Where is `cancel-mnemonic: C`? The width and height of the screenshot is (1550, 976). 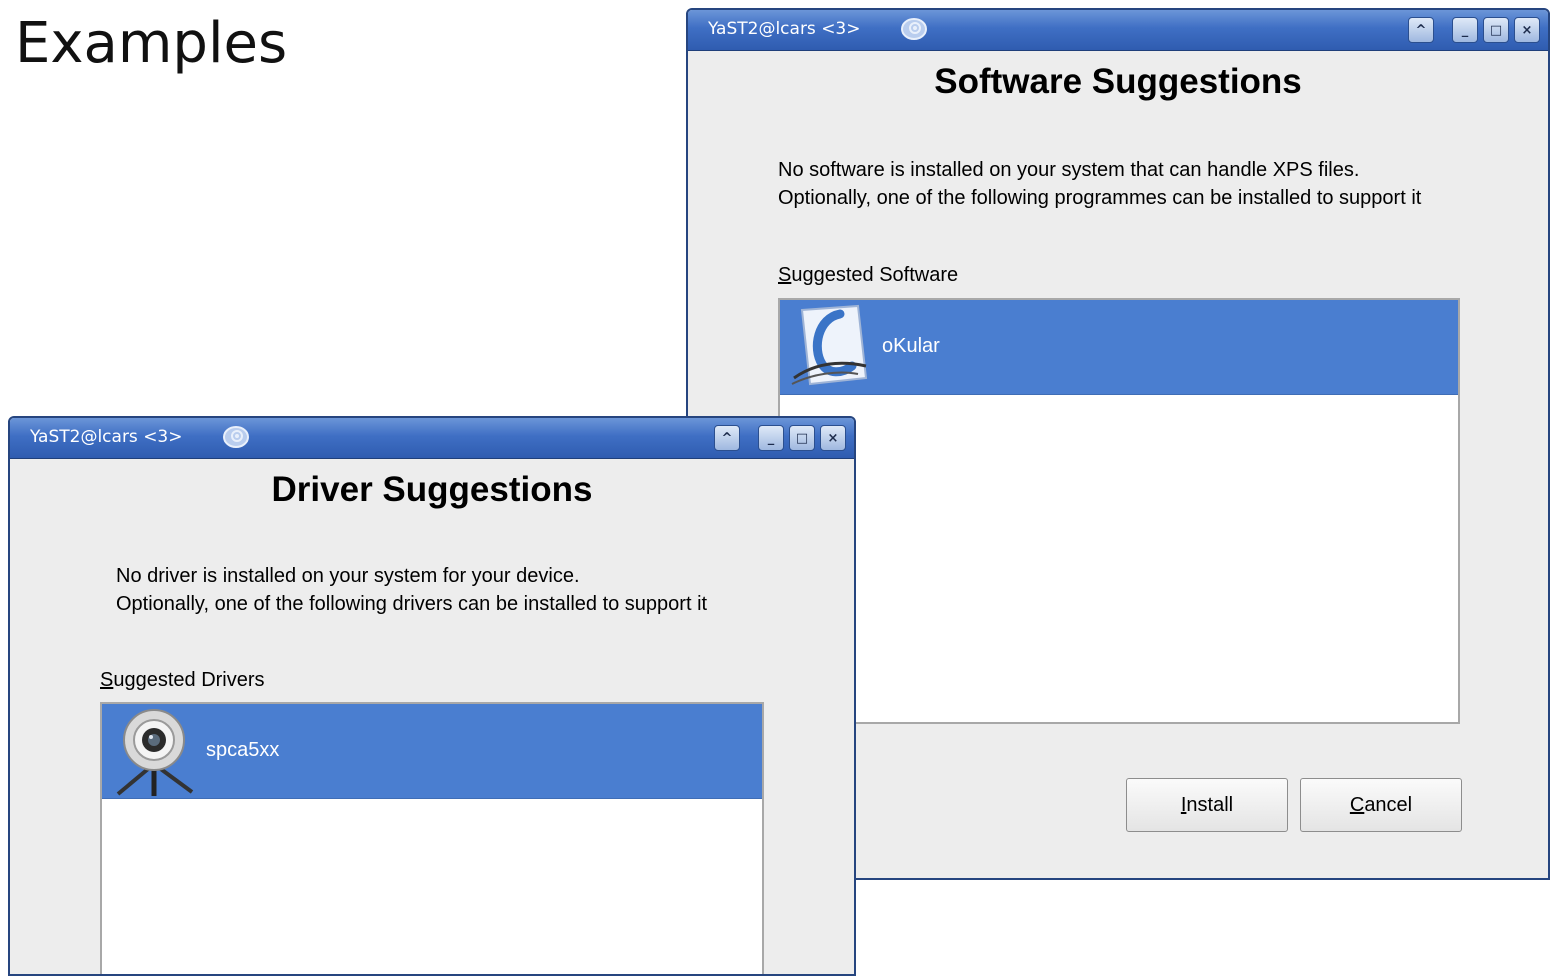
cancel-mnemonic: C is located at coordinates (1357, 804).